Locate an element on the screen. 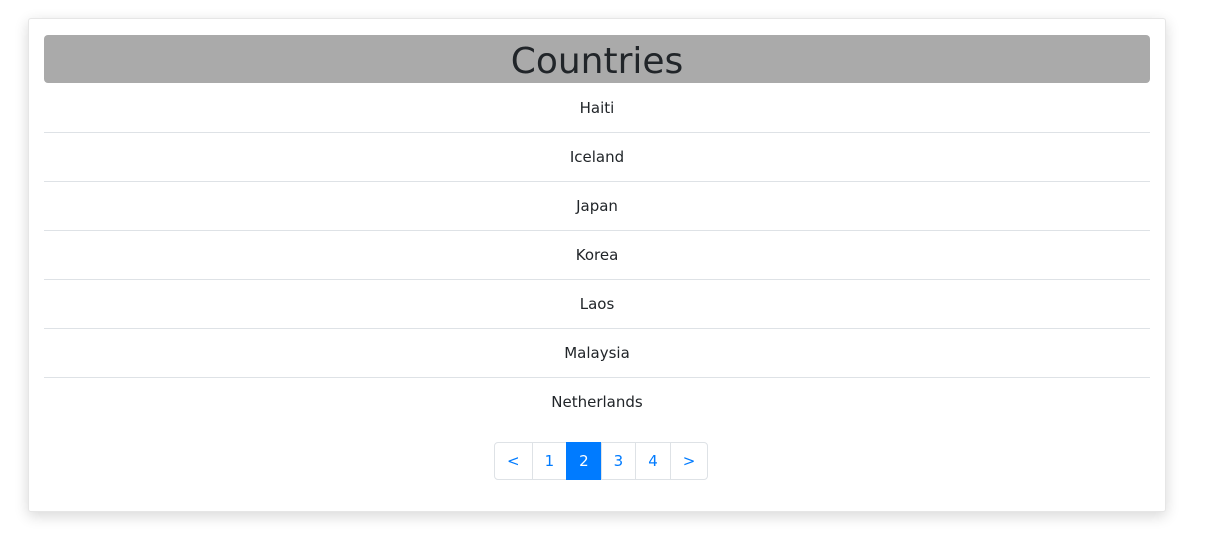  page-title: Countries is located at coordinates (597, 61).